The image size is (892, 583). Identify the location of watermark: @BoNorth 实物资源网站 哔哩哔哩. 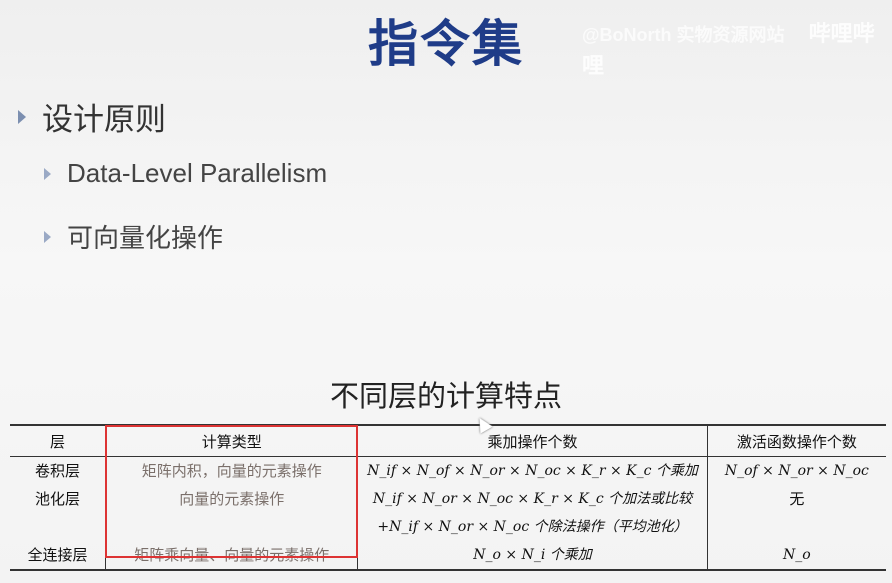
(737, 48).